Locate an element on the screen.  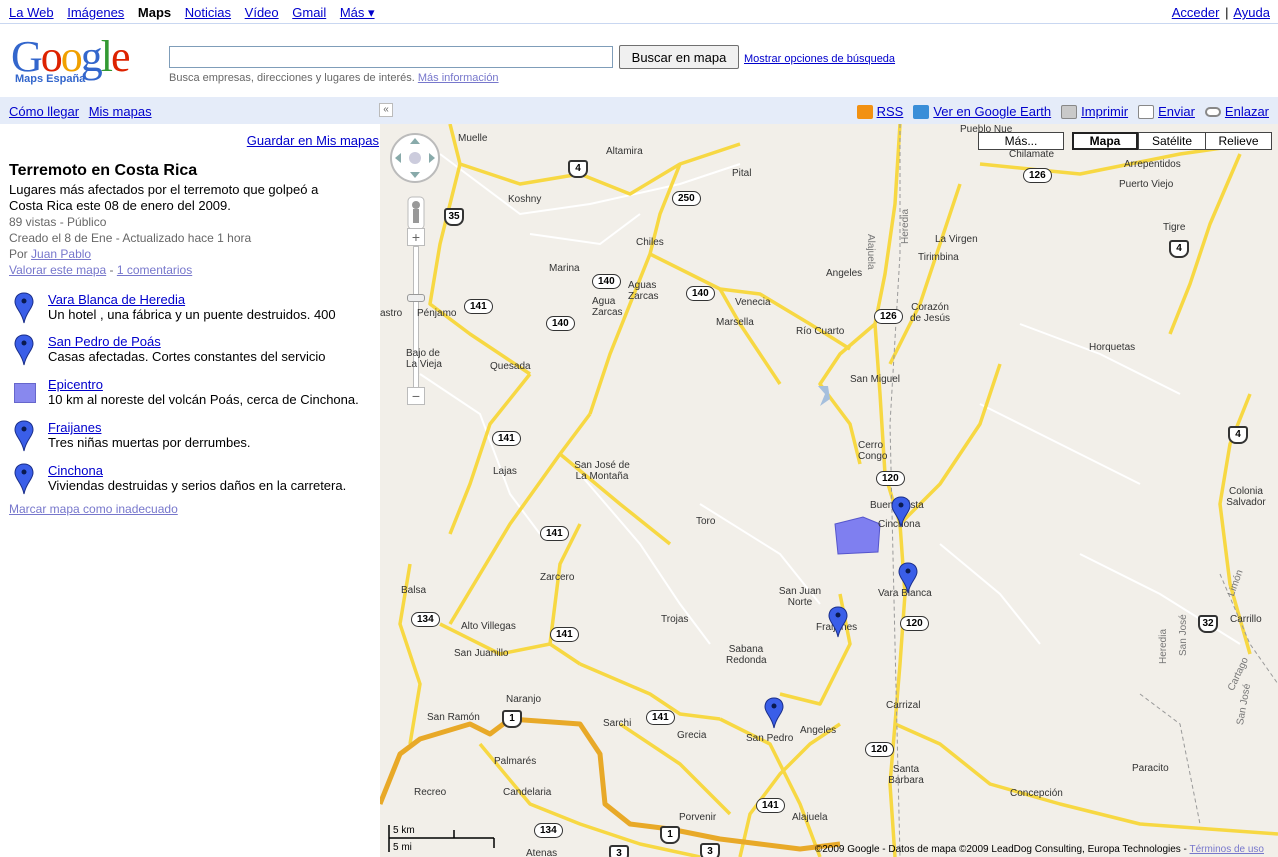
map-label: Angeles is located at coordinates (844, 273).